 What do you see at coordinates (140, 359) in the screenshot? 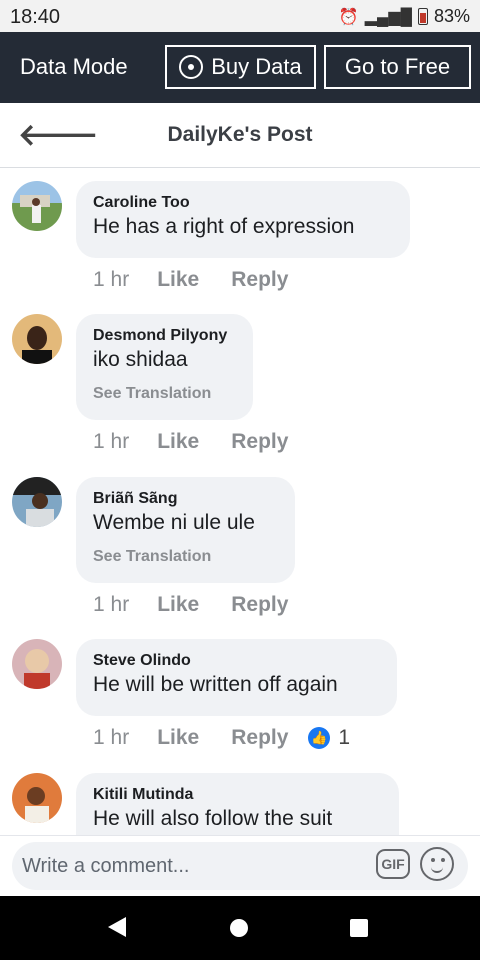
I see `comment-text: iko shidaa` at bounding box center [140, 359].